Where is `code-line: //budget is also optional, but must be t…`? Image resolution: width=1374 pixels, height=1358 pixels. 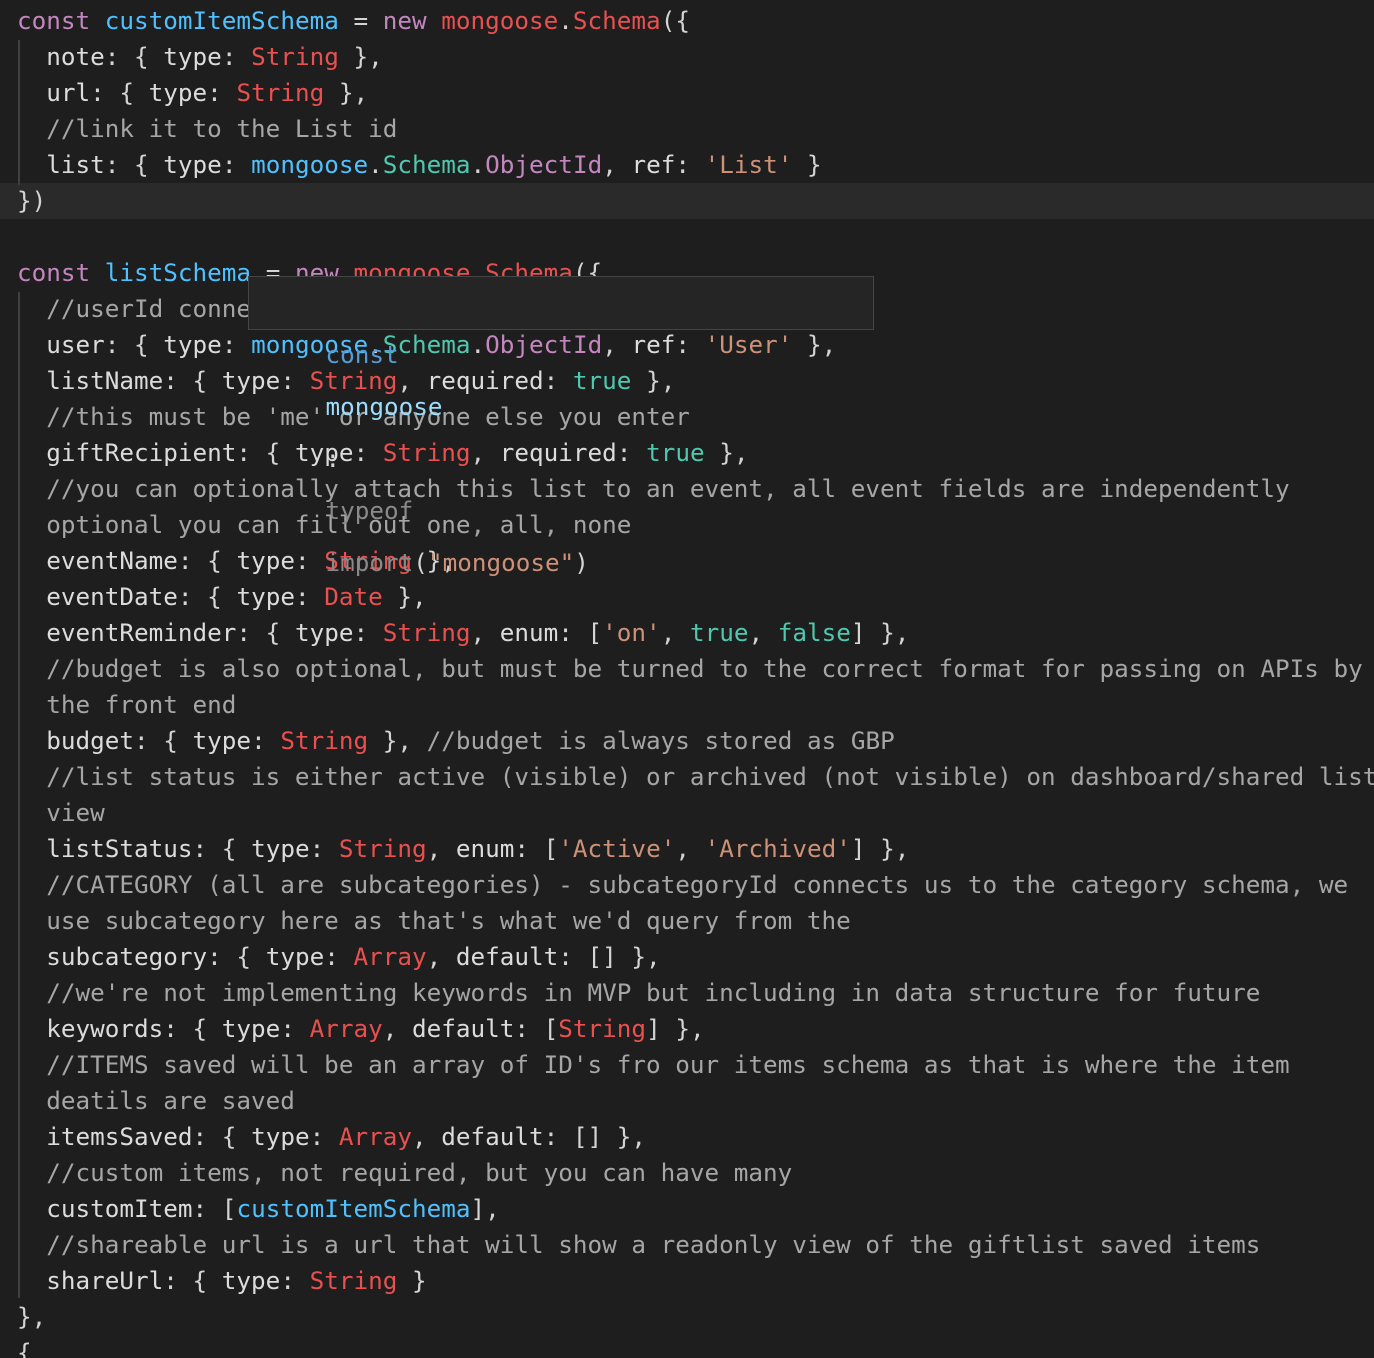 code-line: //budget is also optional, but must be t… is located at coordinates (687, 669).